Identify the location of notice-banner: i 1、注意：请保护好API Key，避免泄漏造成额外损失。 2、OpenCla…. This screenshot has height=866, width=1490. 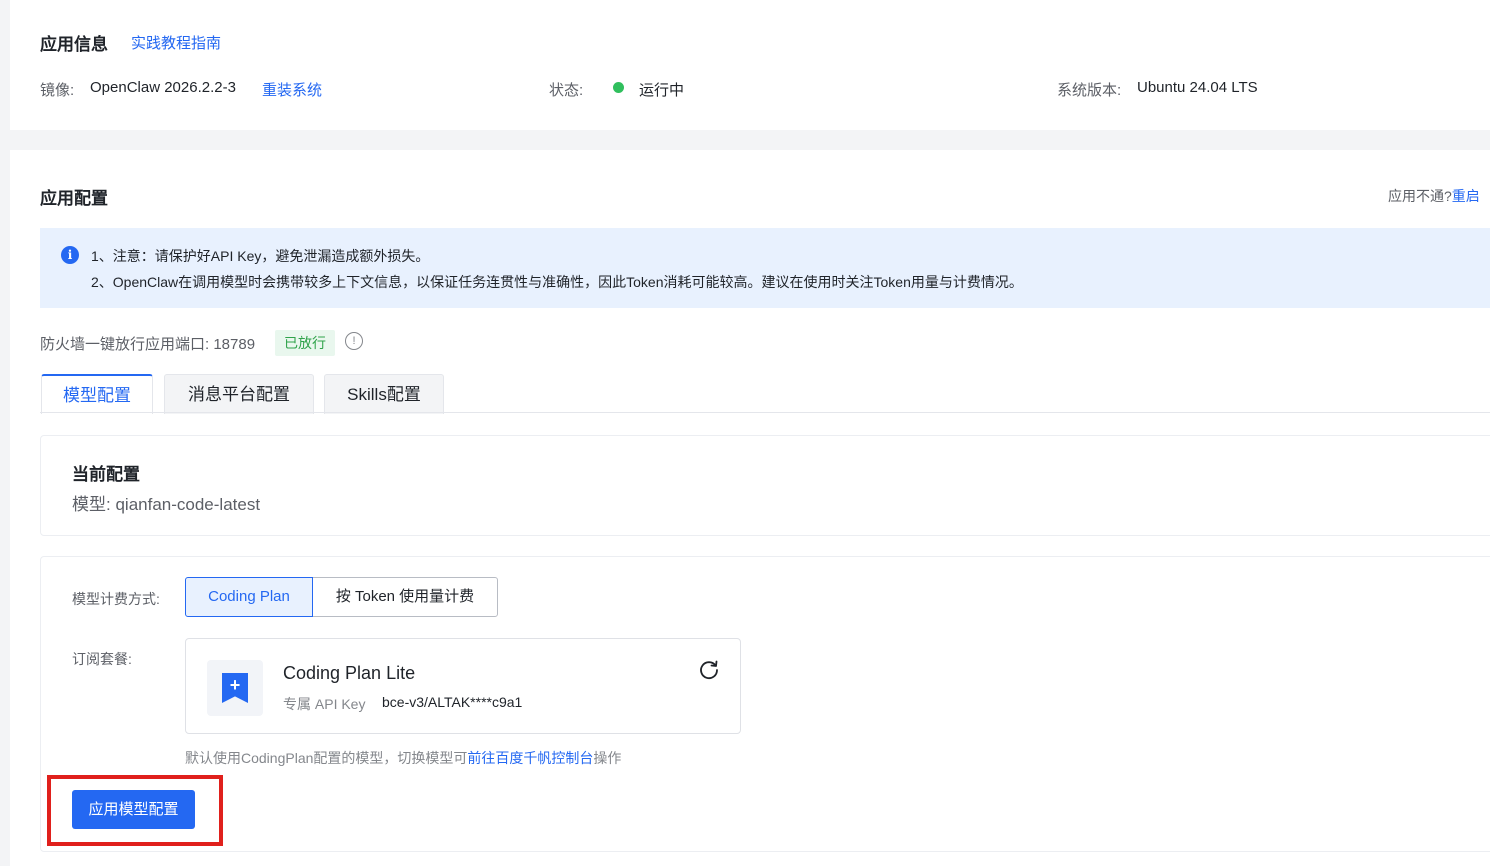
(765, 268).